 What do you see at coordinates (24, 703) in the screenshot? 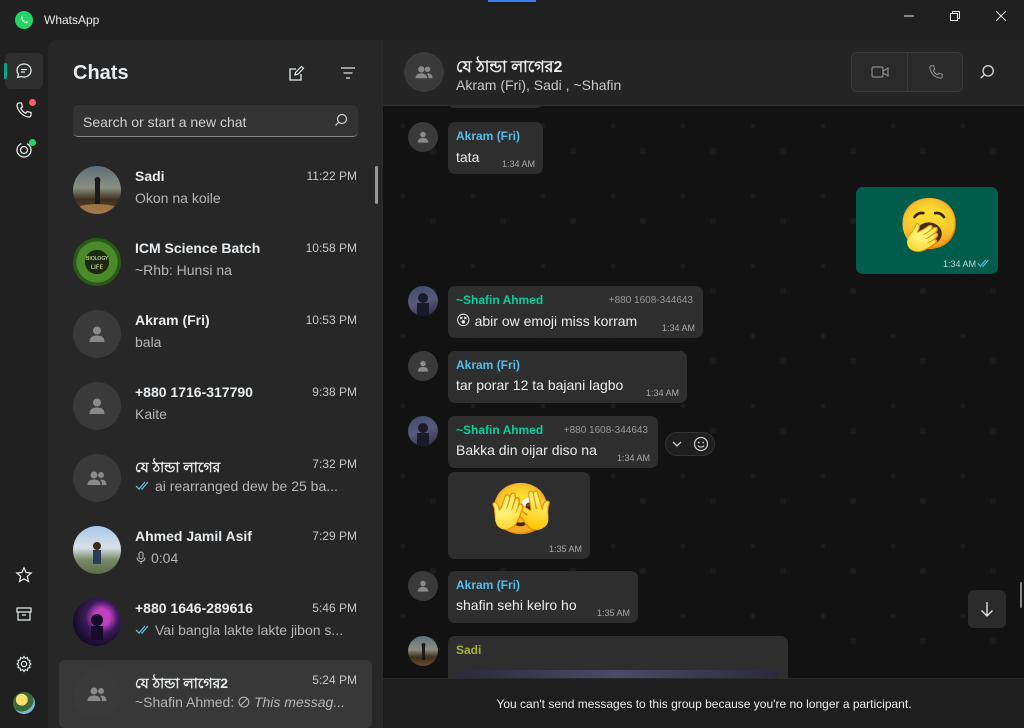
I see `profile-avatar` at bounding box center [24, 703].